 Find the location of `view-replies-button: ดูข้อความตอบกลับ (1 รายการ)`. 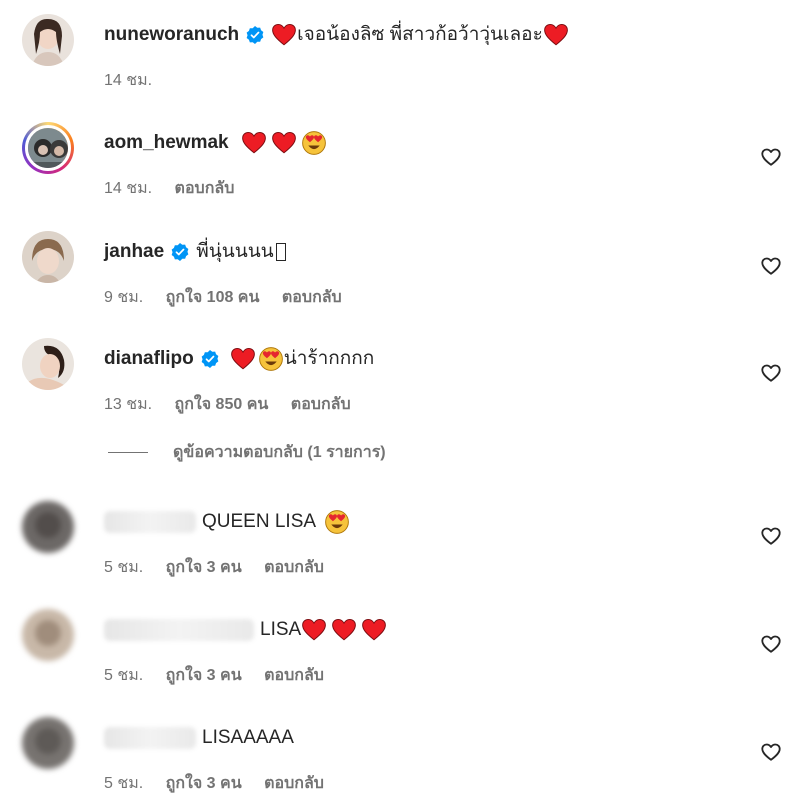

view-replies-button: ดูข้อความตอบกลับ (1 รายการ) is located at coordinates (247, 452).